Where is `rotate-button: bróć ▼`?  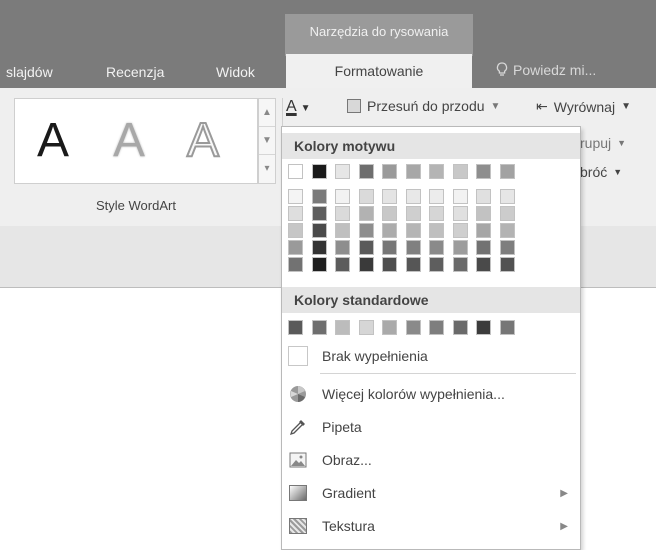
rotate-button: bróć ▼ is located at coordinates (601, 172).